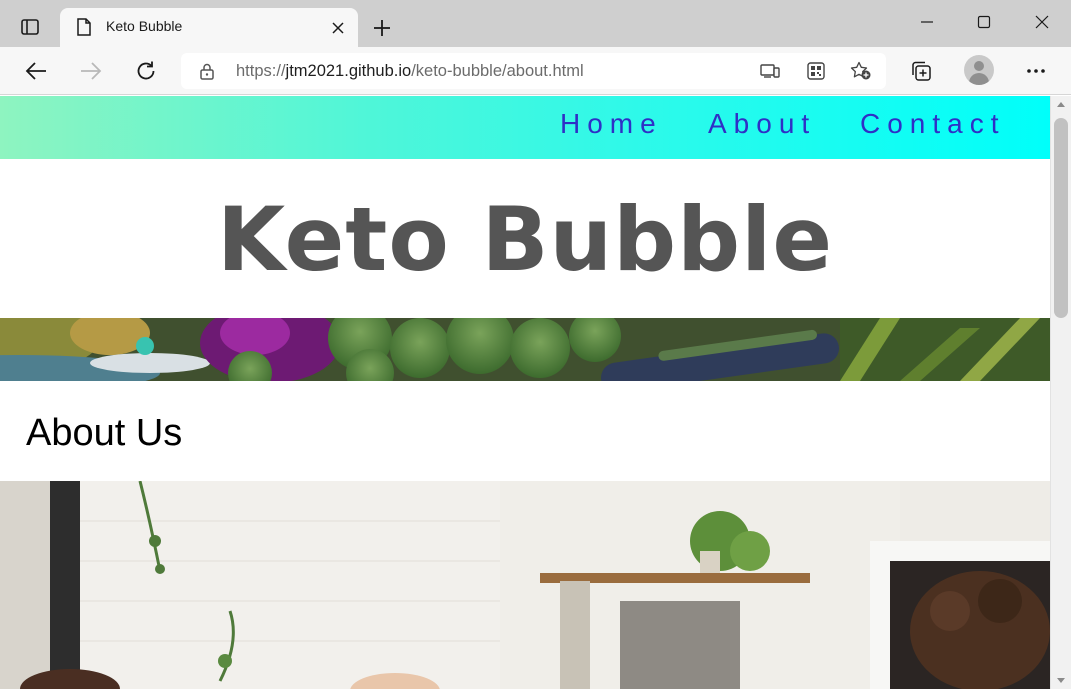 The height and width of the screenshot is (689, 1071). What do you see at coordinates (979, 66) in the screenshot?
I see `avatar-head-shape` at bounding box center [979, 66].